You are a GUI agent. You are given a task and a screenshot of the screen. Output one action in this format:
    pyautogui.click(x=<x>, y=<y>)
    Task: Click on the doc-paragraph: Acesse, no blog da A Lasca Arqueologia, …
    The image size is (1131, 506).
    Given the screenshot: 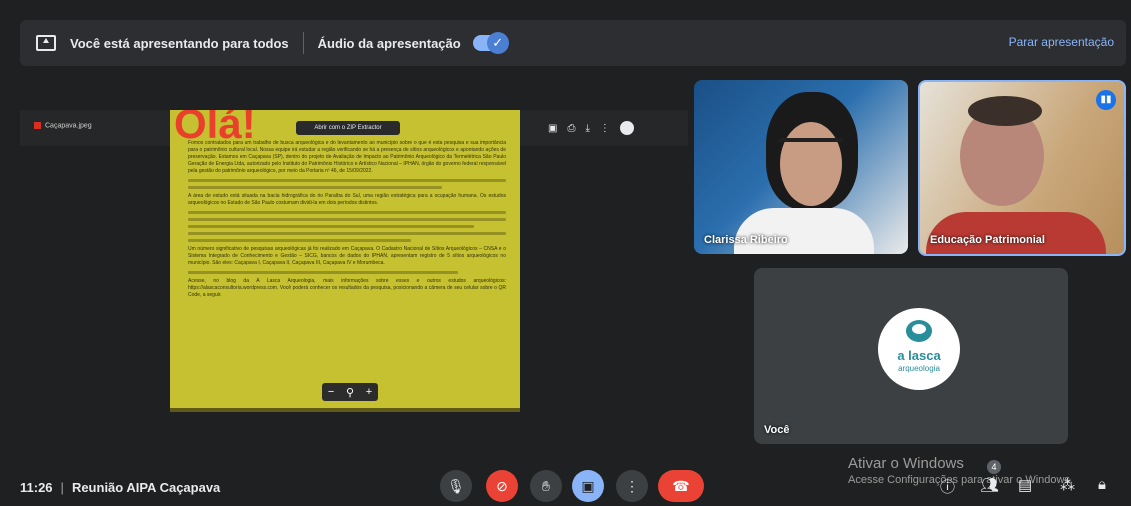 What is the action you would take?
    pyautogui.click(x=347, y=288)
    